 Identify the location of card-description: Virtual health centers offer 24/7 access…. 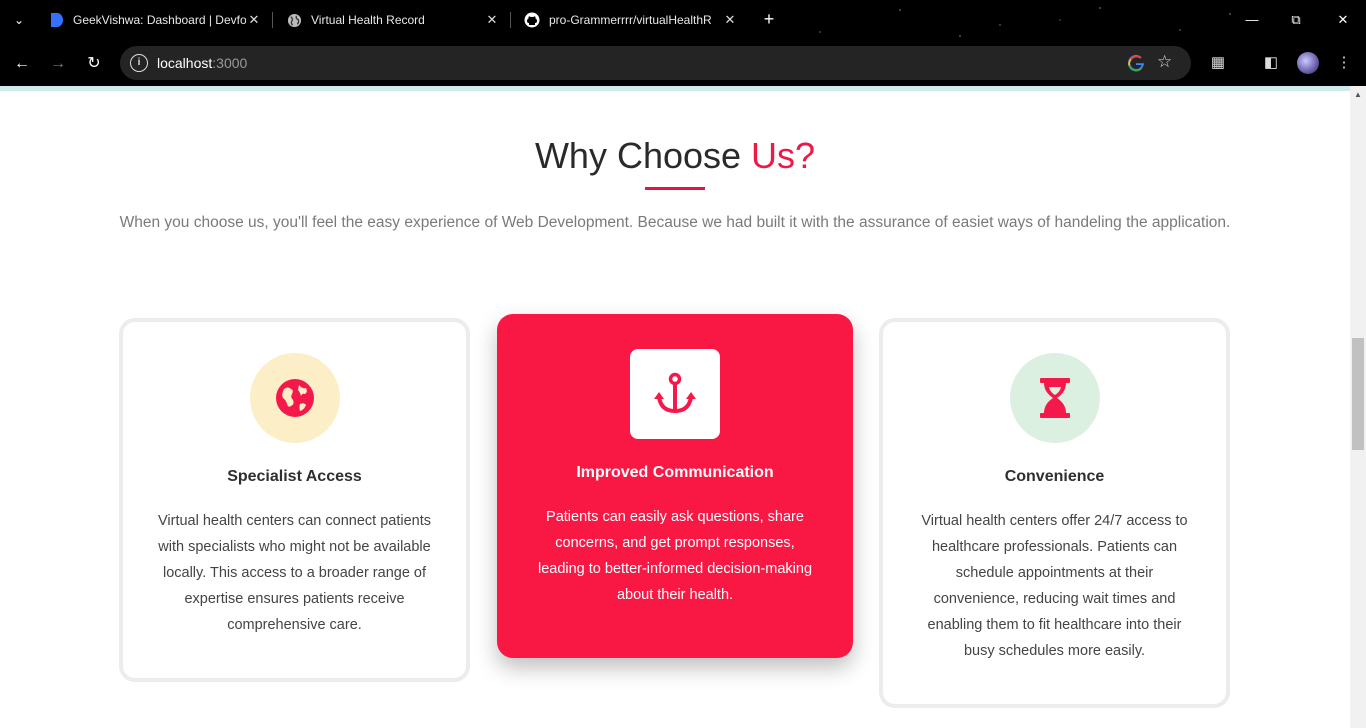
(1054, 586).